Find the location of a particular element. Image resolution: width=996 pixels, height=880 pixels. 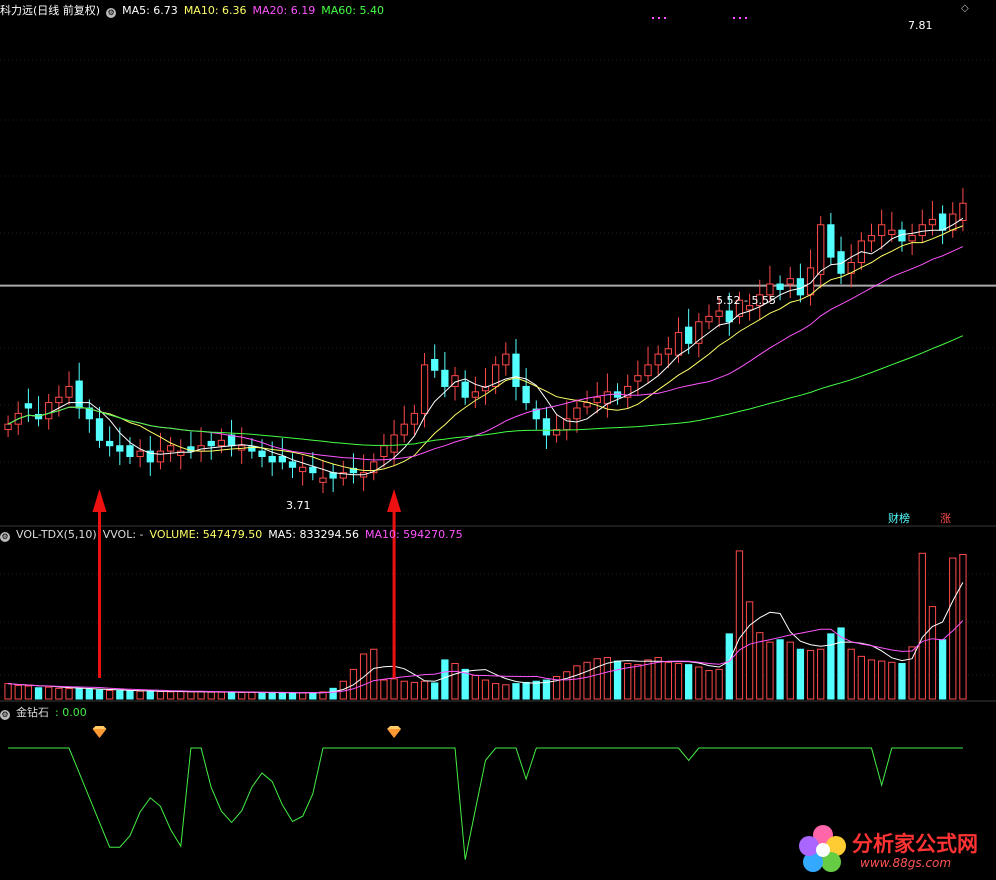

flower-logo-icon is located at coordinates (822, 848).